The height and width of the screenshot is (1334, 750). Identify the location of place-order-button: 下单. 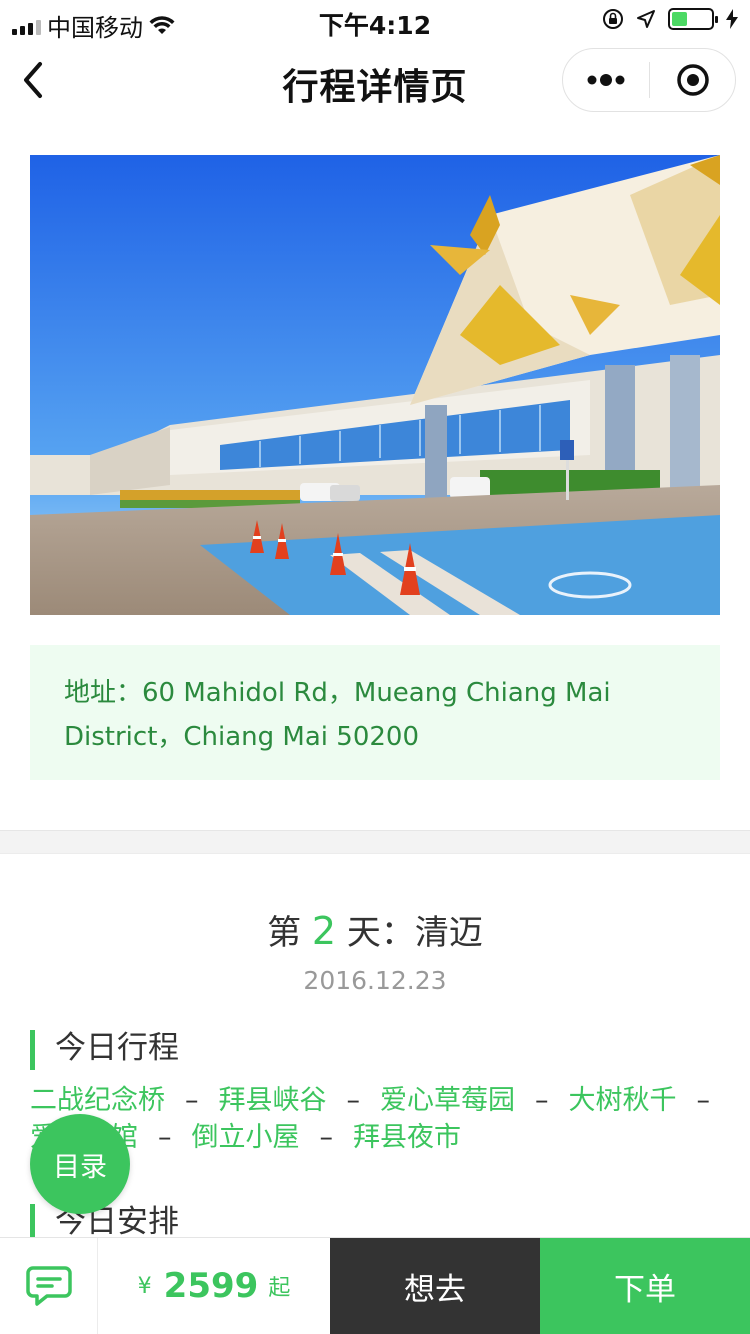
(645, 1286).